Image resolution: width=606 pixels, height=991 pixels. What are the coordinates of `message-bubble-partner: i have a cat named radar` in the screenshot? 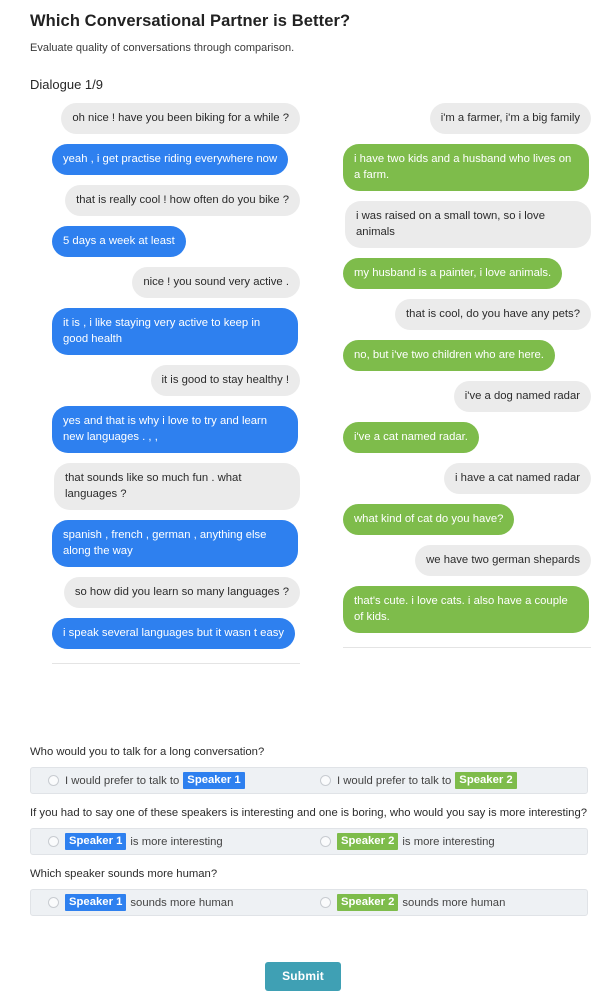 It's located at (517, 478).